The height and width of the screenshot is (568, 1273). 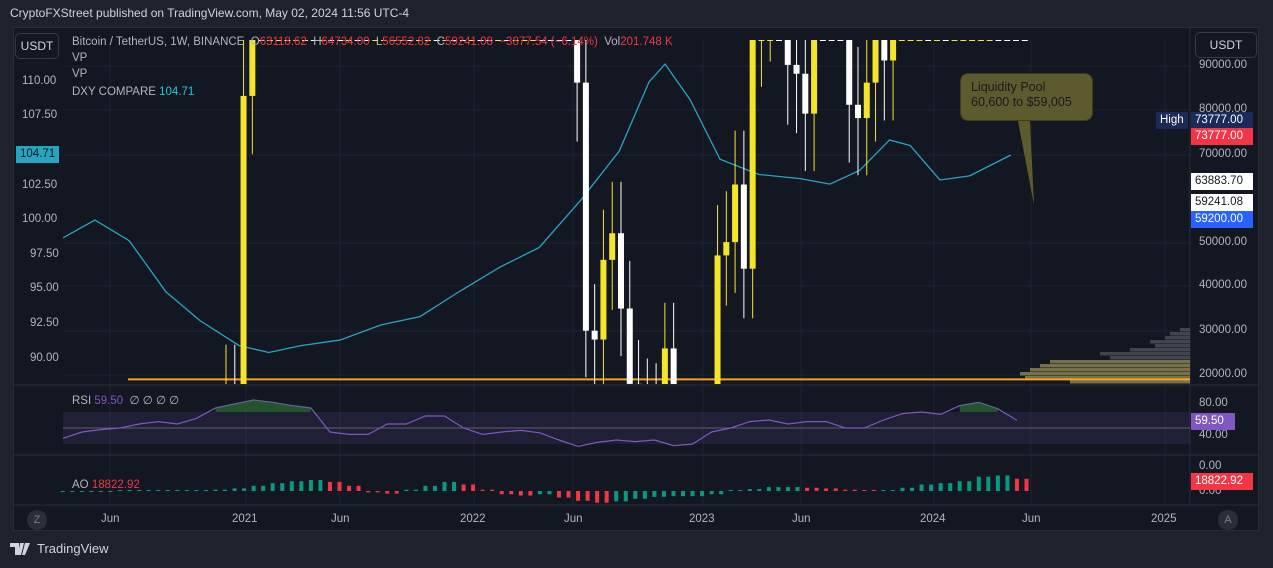 I want to click on ao-badge: 18822.92, so click(x=1222, y=481).